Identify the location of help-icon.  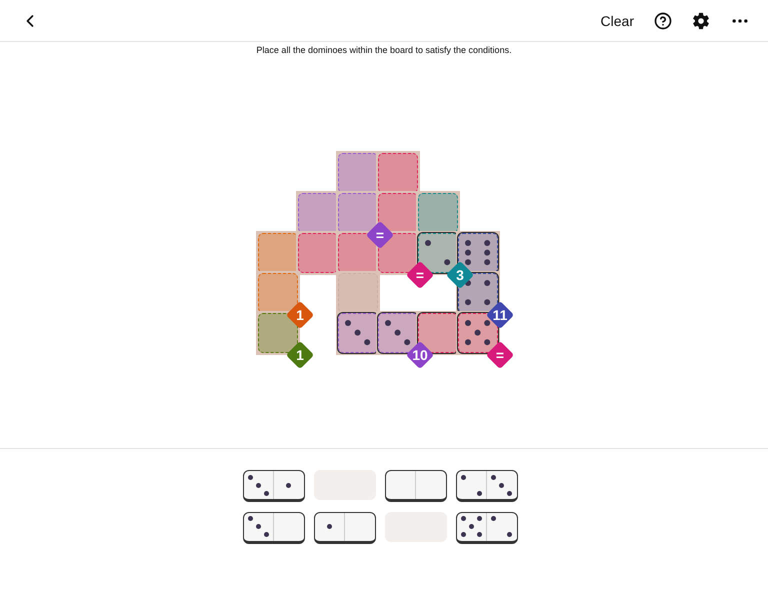
(663, 21).